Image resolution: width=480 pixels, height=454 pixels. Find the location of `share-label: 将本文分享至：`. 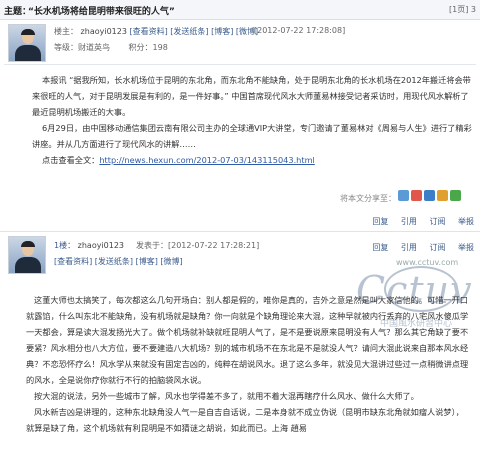

share-label: 将本文分享至： is located at coordinates (368, 198).